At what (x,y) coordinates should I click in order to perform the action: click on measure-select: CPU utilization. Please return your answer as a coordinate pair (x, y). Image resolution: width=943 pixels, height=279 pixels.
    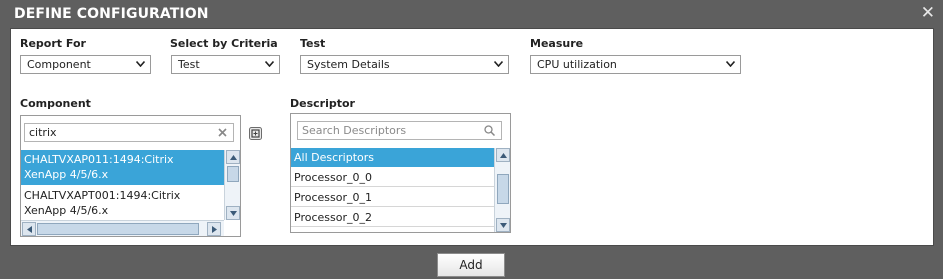
    Looking at the image, I should click on (635, 64).